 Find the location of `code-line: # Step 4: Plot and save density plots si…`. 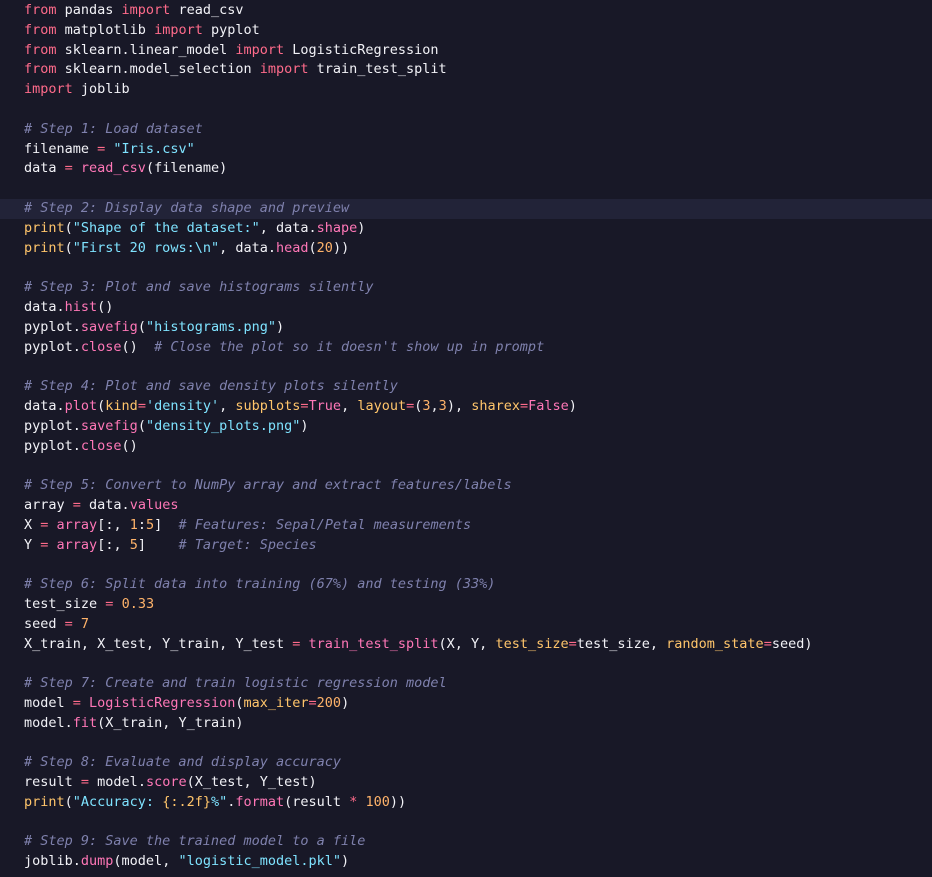

code-line: # Step 4: Plot and save density plots si… is located at coordinates (466, 387).